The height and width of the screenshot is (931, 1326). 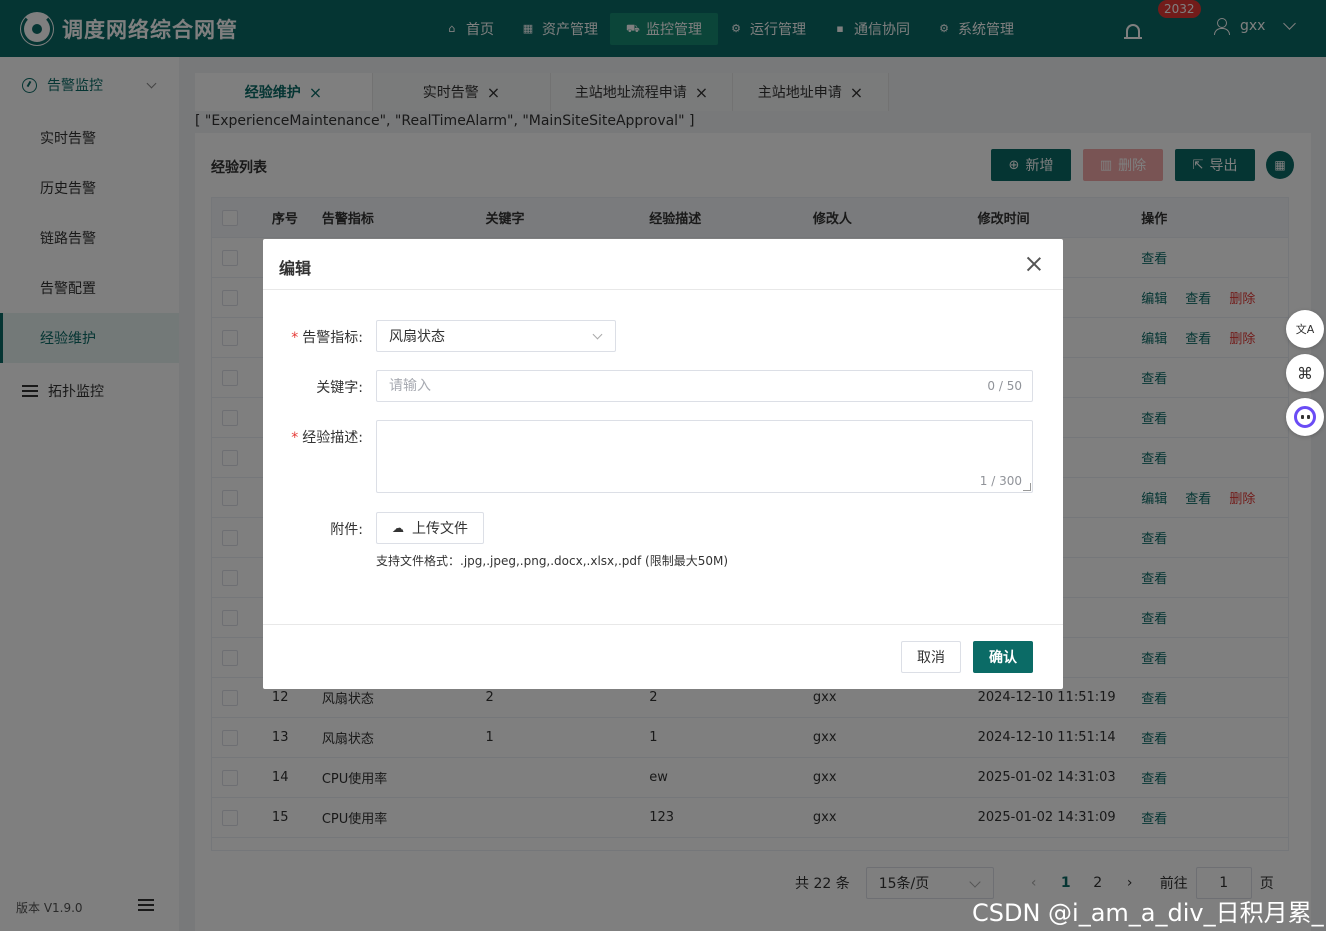 What do you see at coordinates (417, 337) in the screenshot?
I see `metric-select-value: 风扇状态` at bounding box center [417, 337].